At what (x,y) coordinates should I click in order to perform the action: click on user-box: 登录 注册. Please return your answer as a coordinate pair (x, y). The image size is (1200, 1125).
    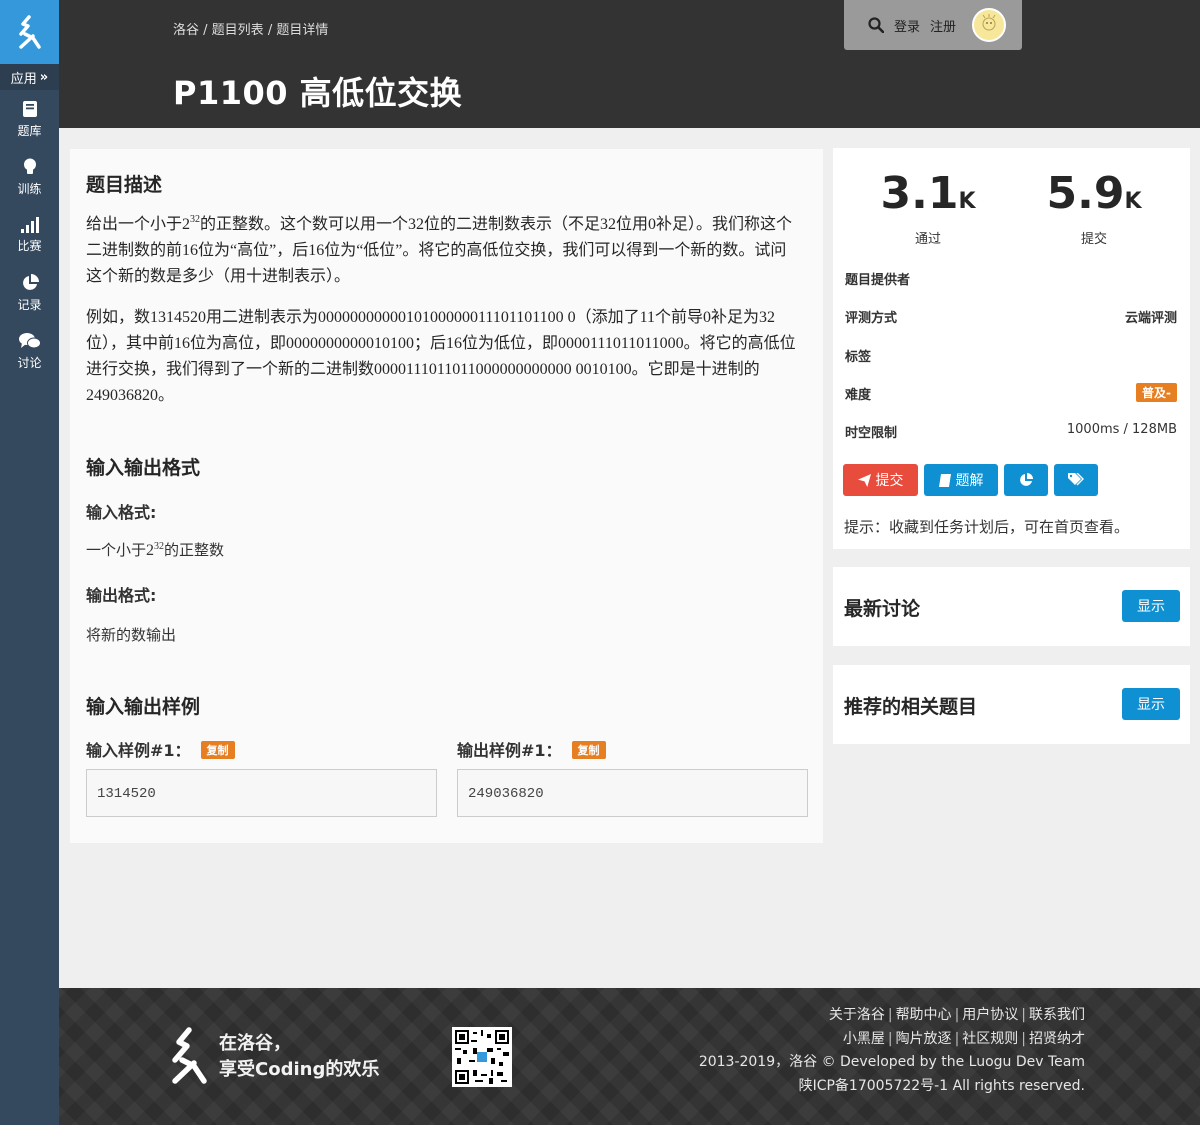
    Looking at the image, I should click on (933, 25).